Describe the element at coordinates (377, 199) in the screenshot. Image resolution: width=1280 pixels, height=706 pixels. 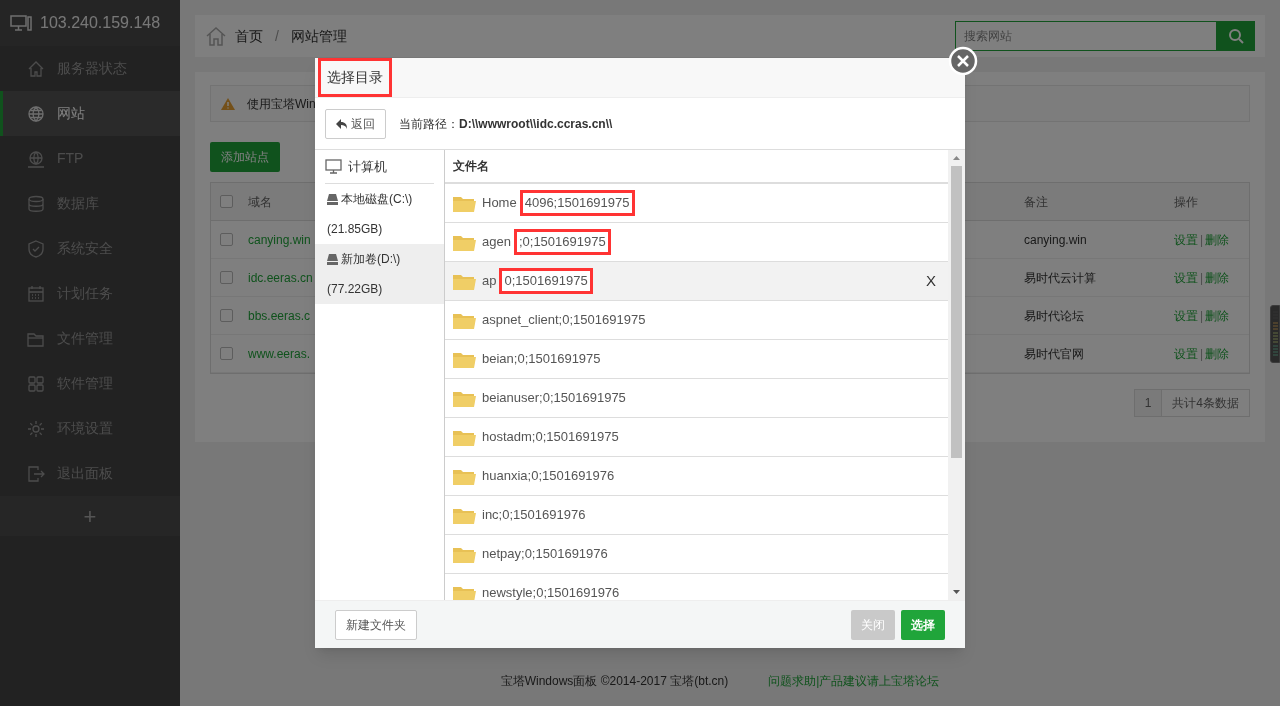
I see `drive-label: 本地磁盘(C:\)` at that location.